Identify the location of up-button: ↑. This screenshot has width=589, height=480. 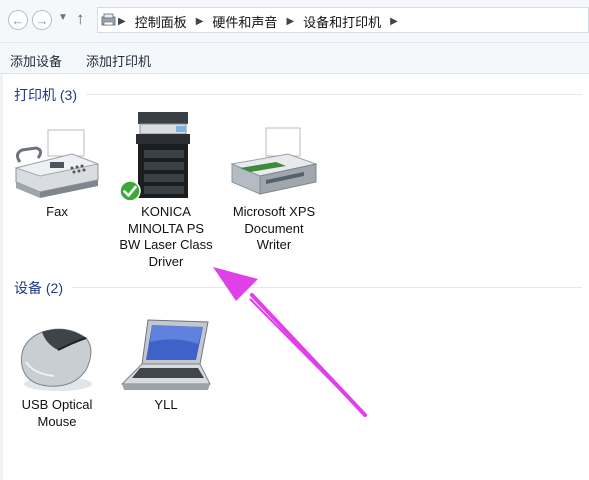
(80, 19).